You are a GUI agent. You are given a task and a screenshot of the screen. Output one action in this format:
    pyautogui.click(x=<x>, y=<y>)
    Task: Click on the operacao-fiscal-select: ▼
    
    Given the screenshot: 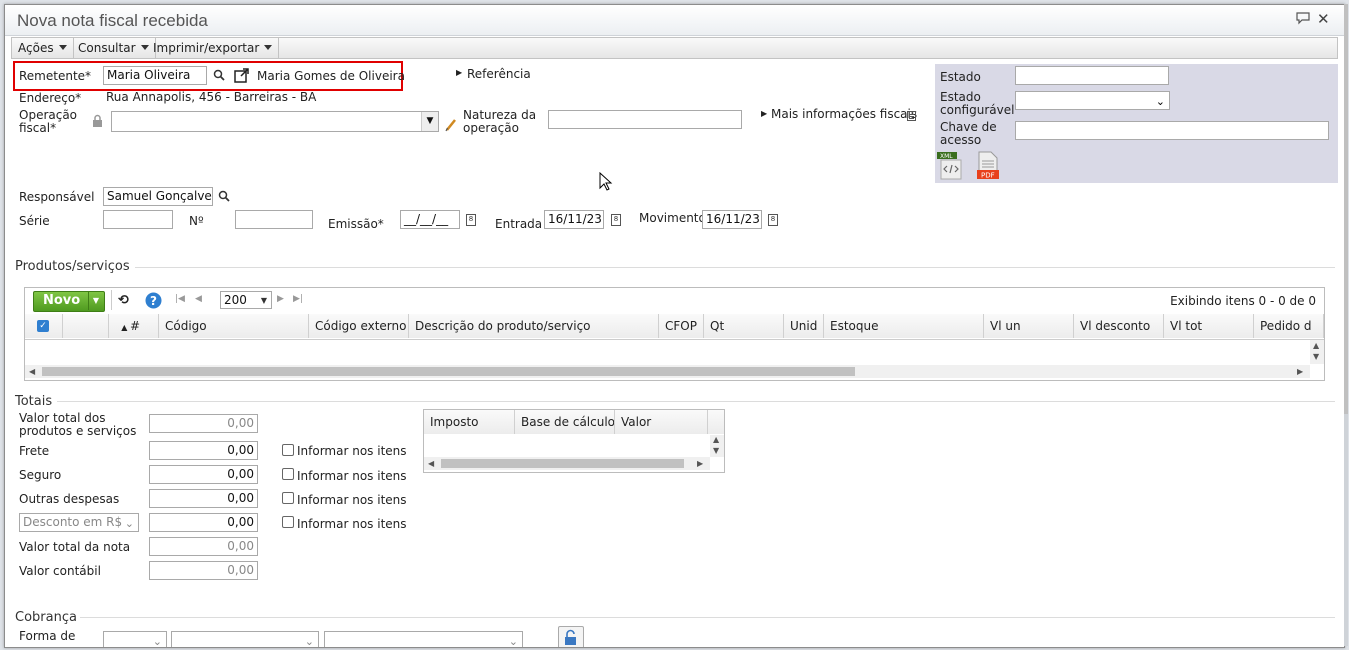 What is the action you would take?
    pyautogui.click(x=275, y=121)
    